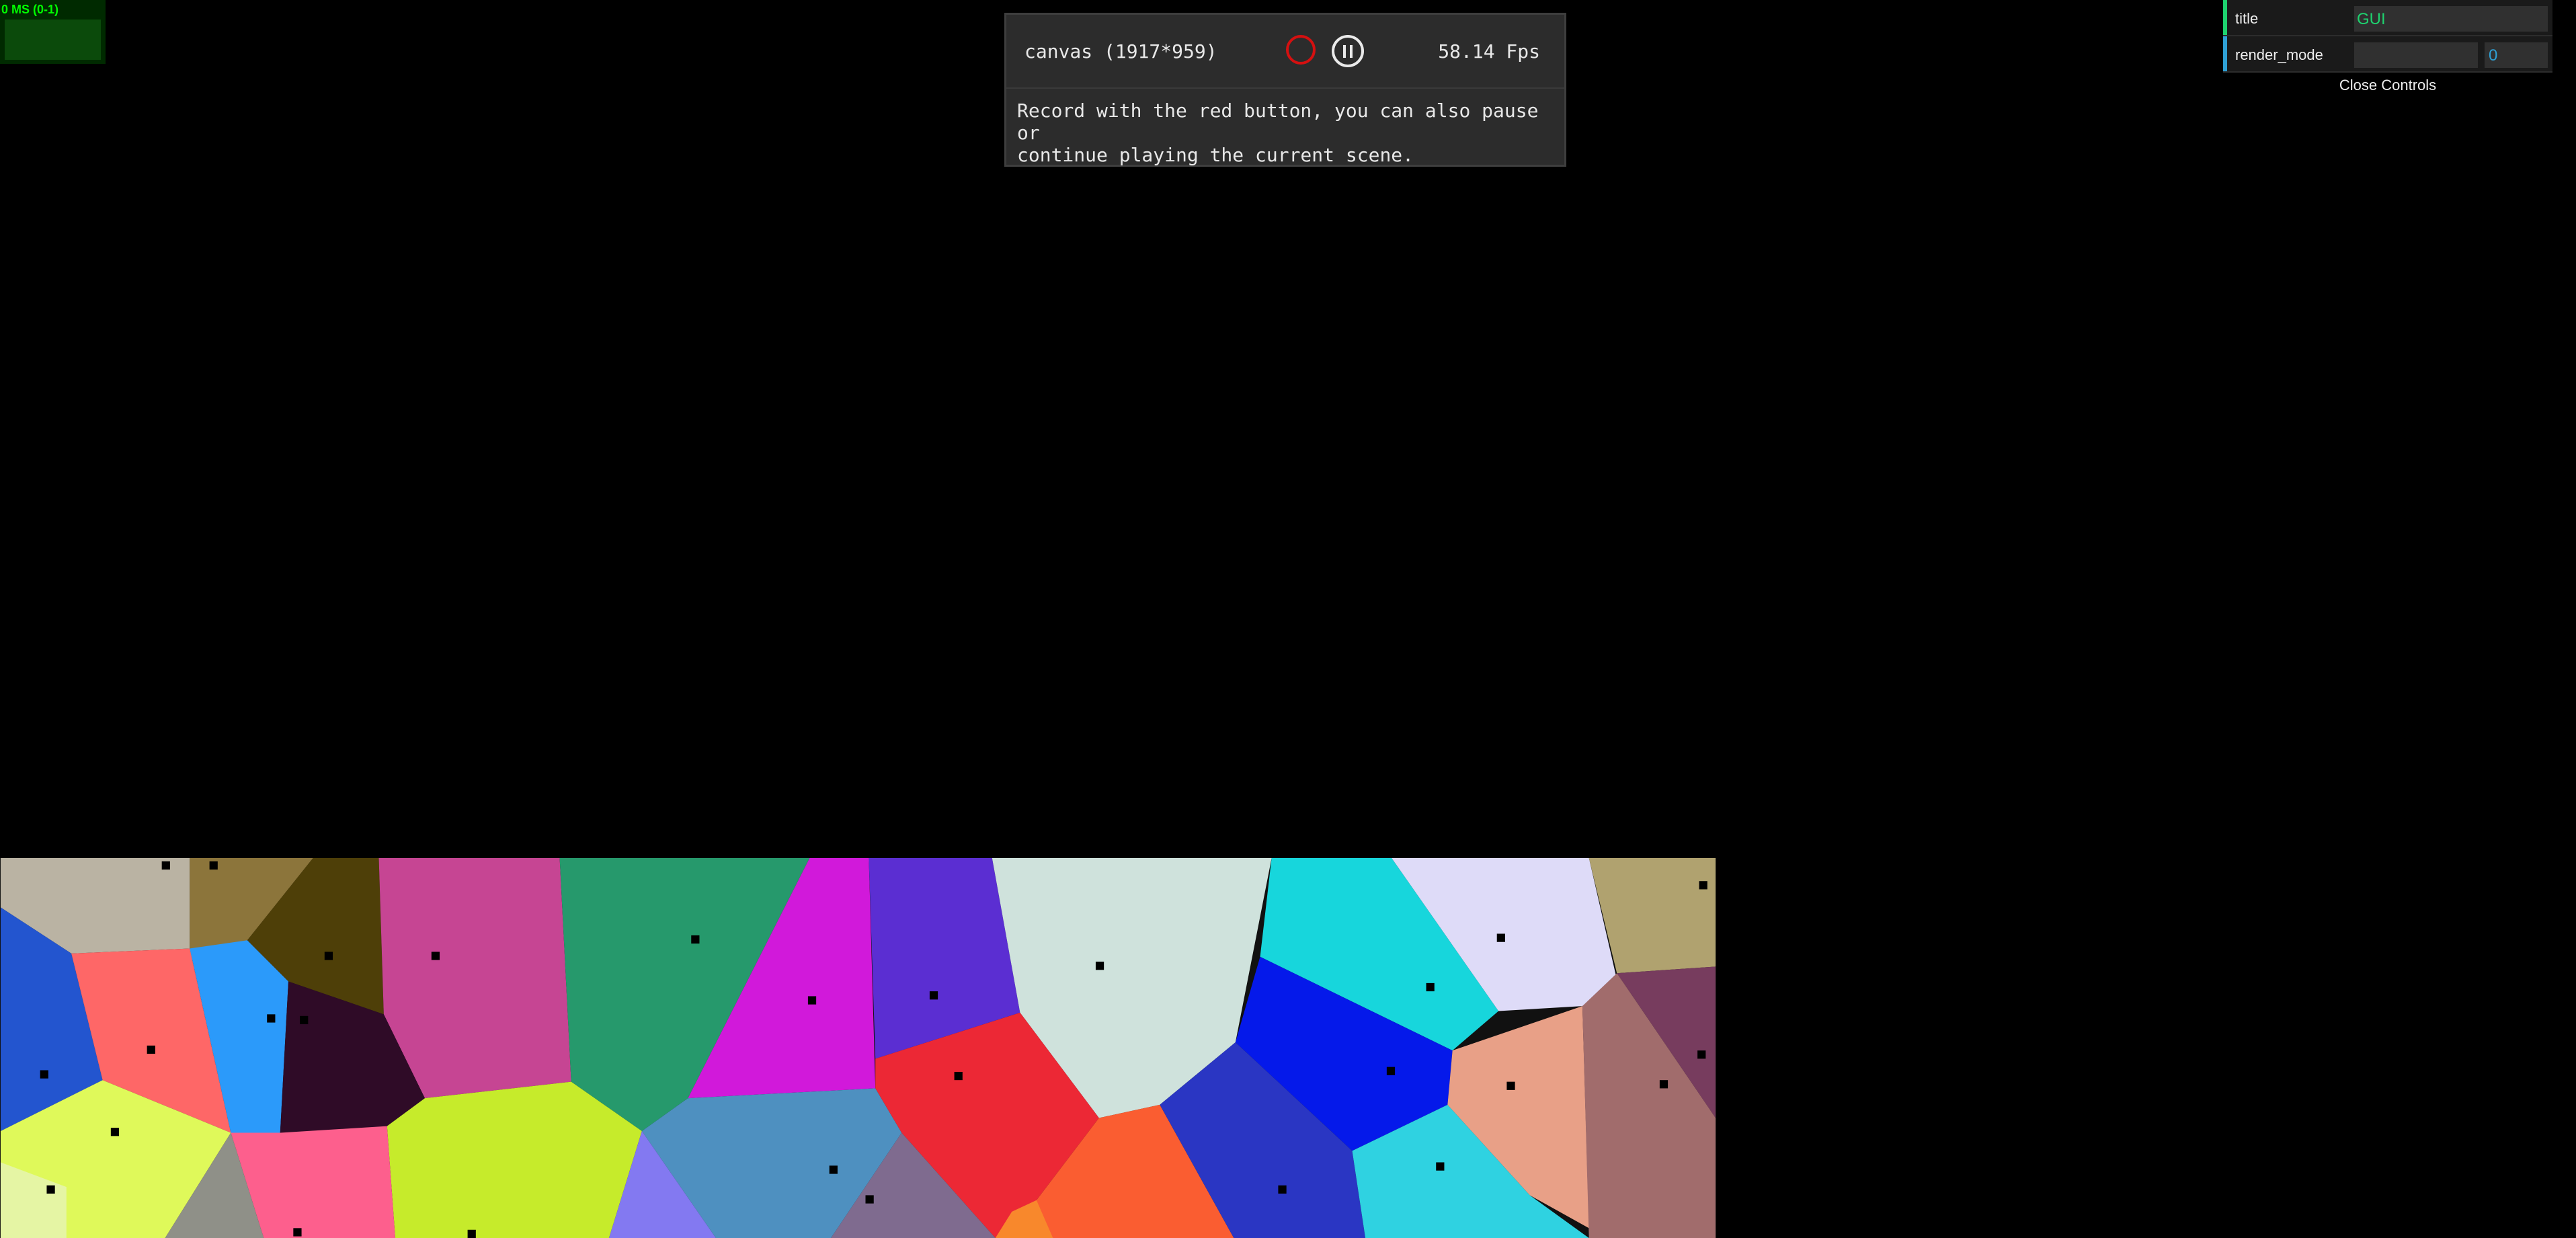  What do you see at coordinates (1344, 51) in the screenshot?
I see `pause-icon-bar-left` at bounding box center [1344, 51].